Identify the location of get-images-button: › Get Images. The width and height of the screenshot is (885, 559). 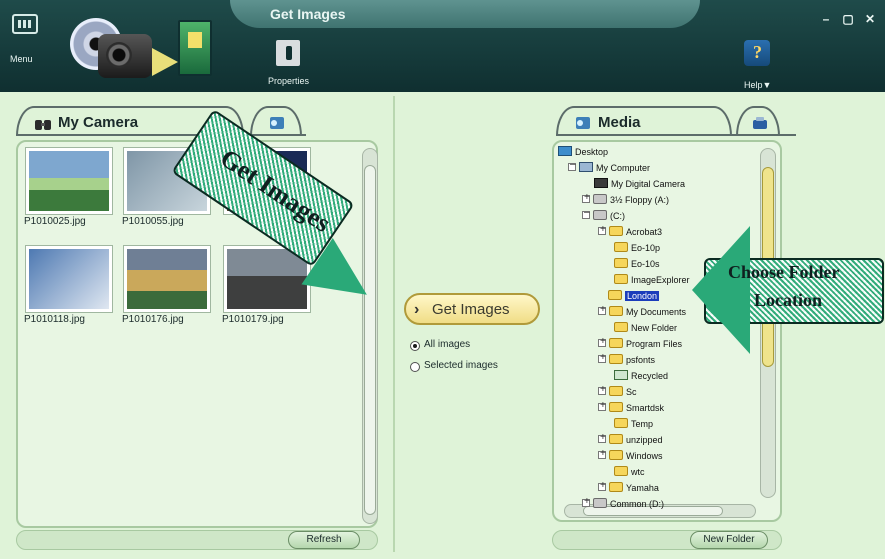
(472, 309).